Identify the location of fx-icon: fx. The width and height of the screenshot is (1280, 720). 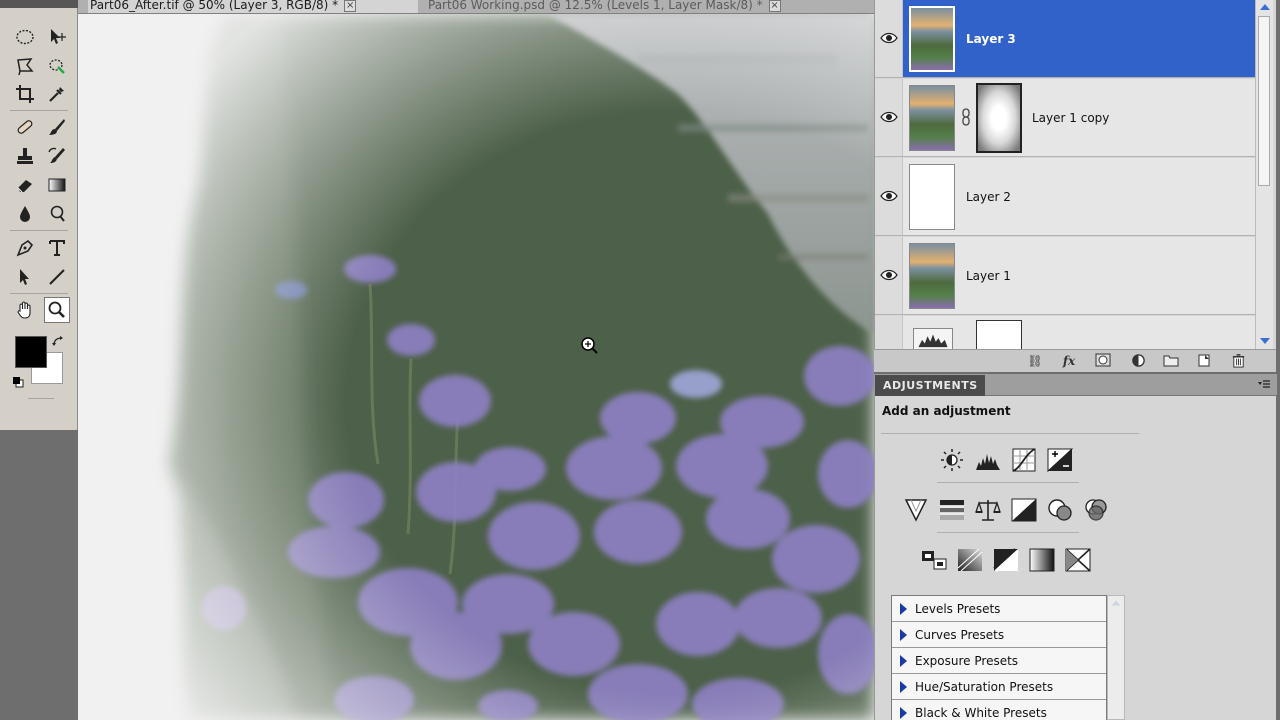
(1069, 361).